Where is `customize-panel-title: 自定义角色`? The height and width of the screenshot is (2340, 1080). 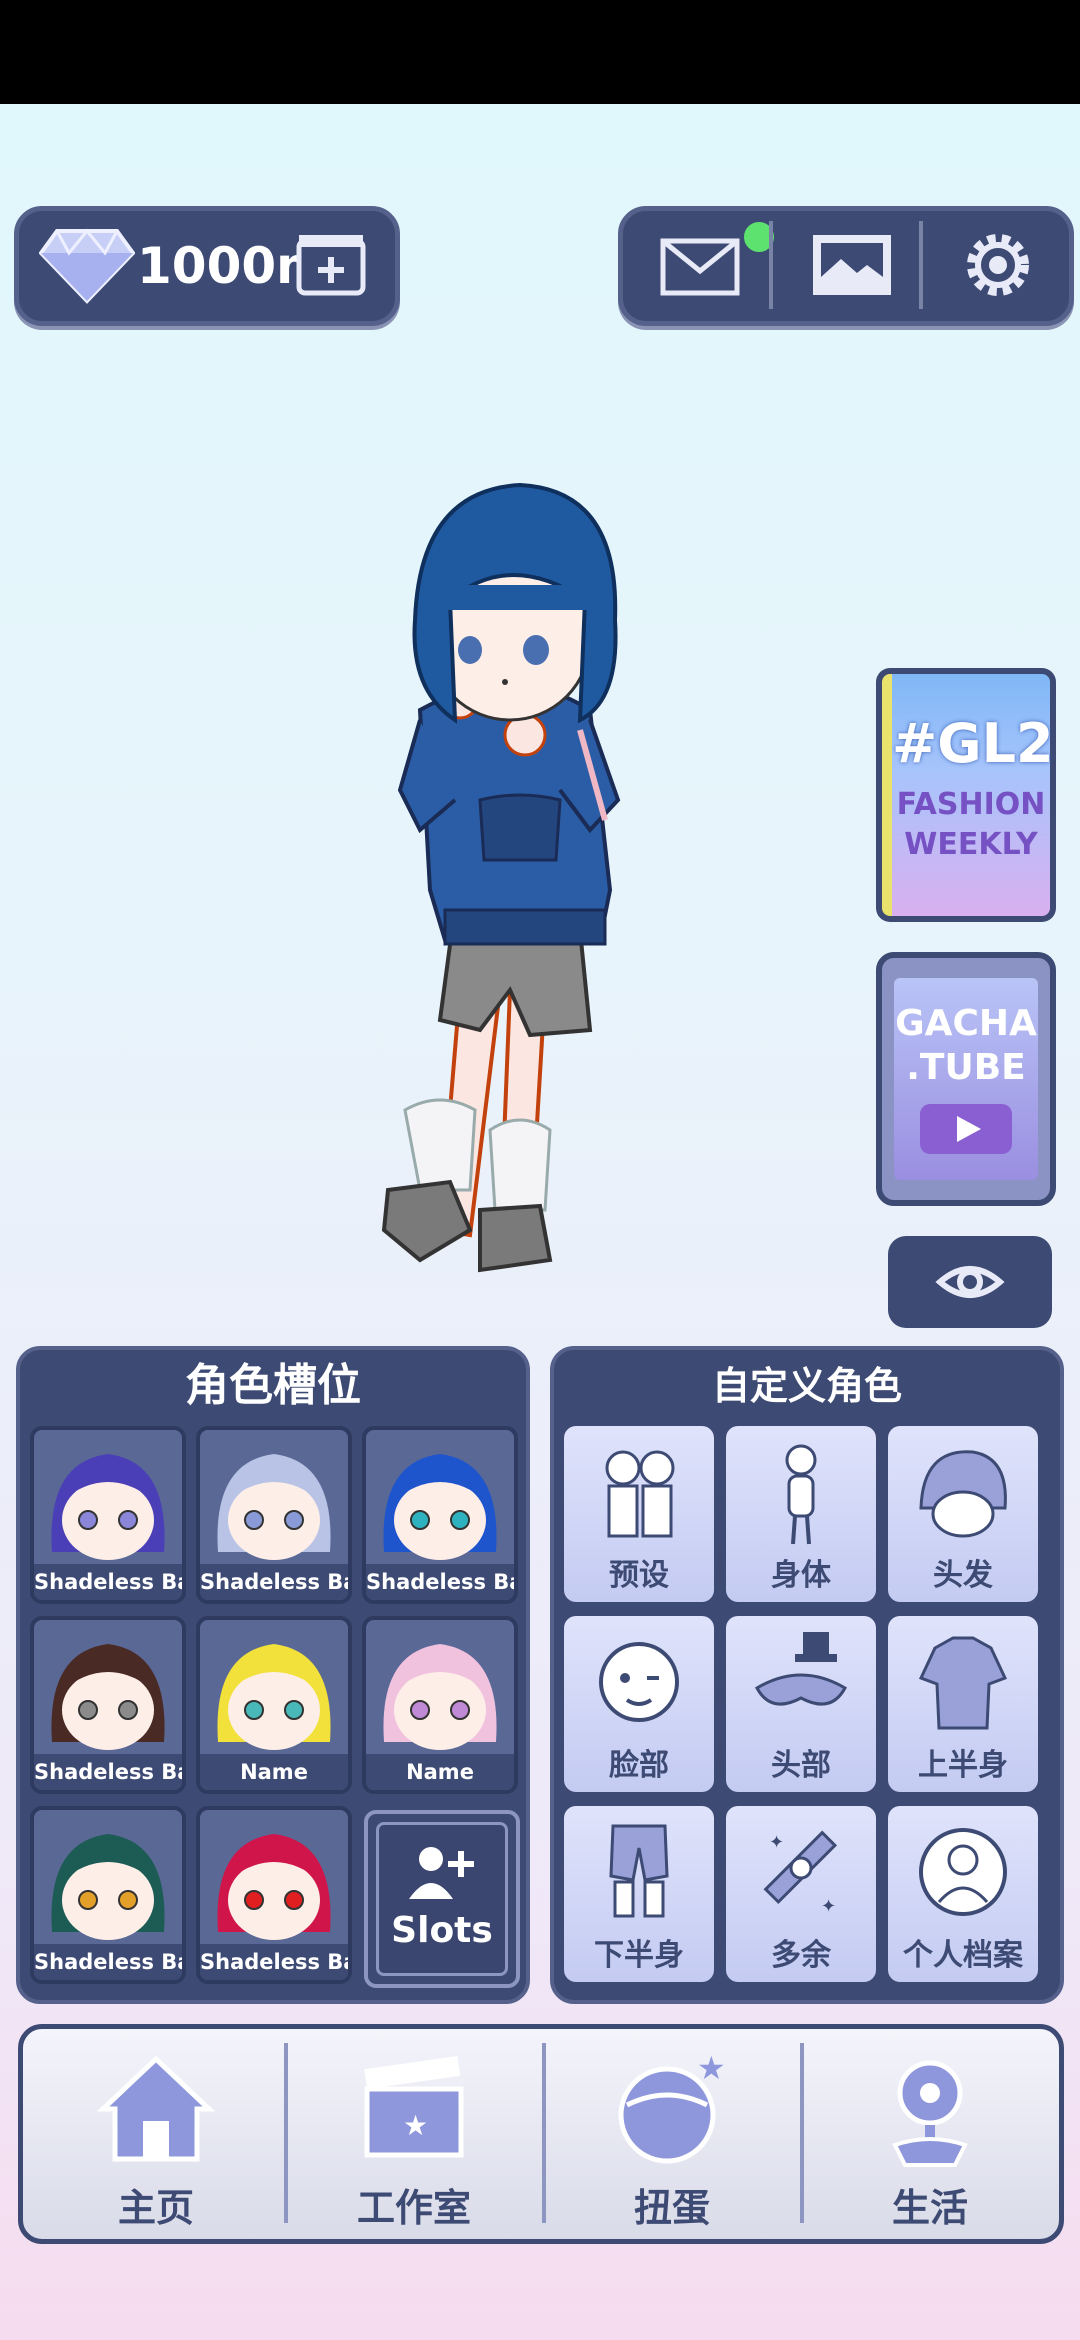
customize-panel-title: 自定义角色 is located at coordinates (806, 1386).